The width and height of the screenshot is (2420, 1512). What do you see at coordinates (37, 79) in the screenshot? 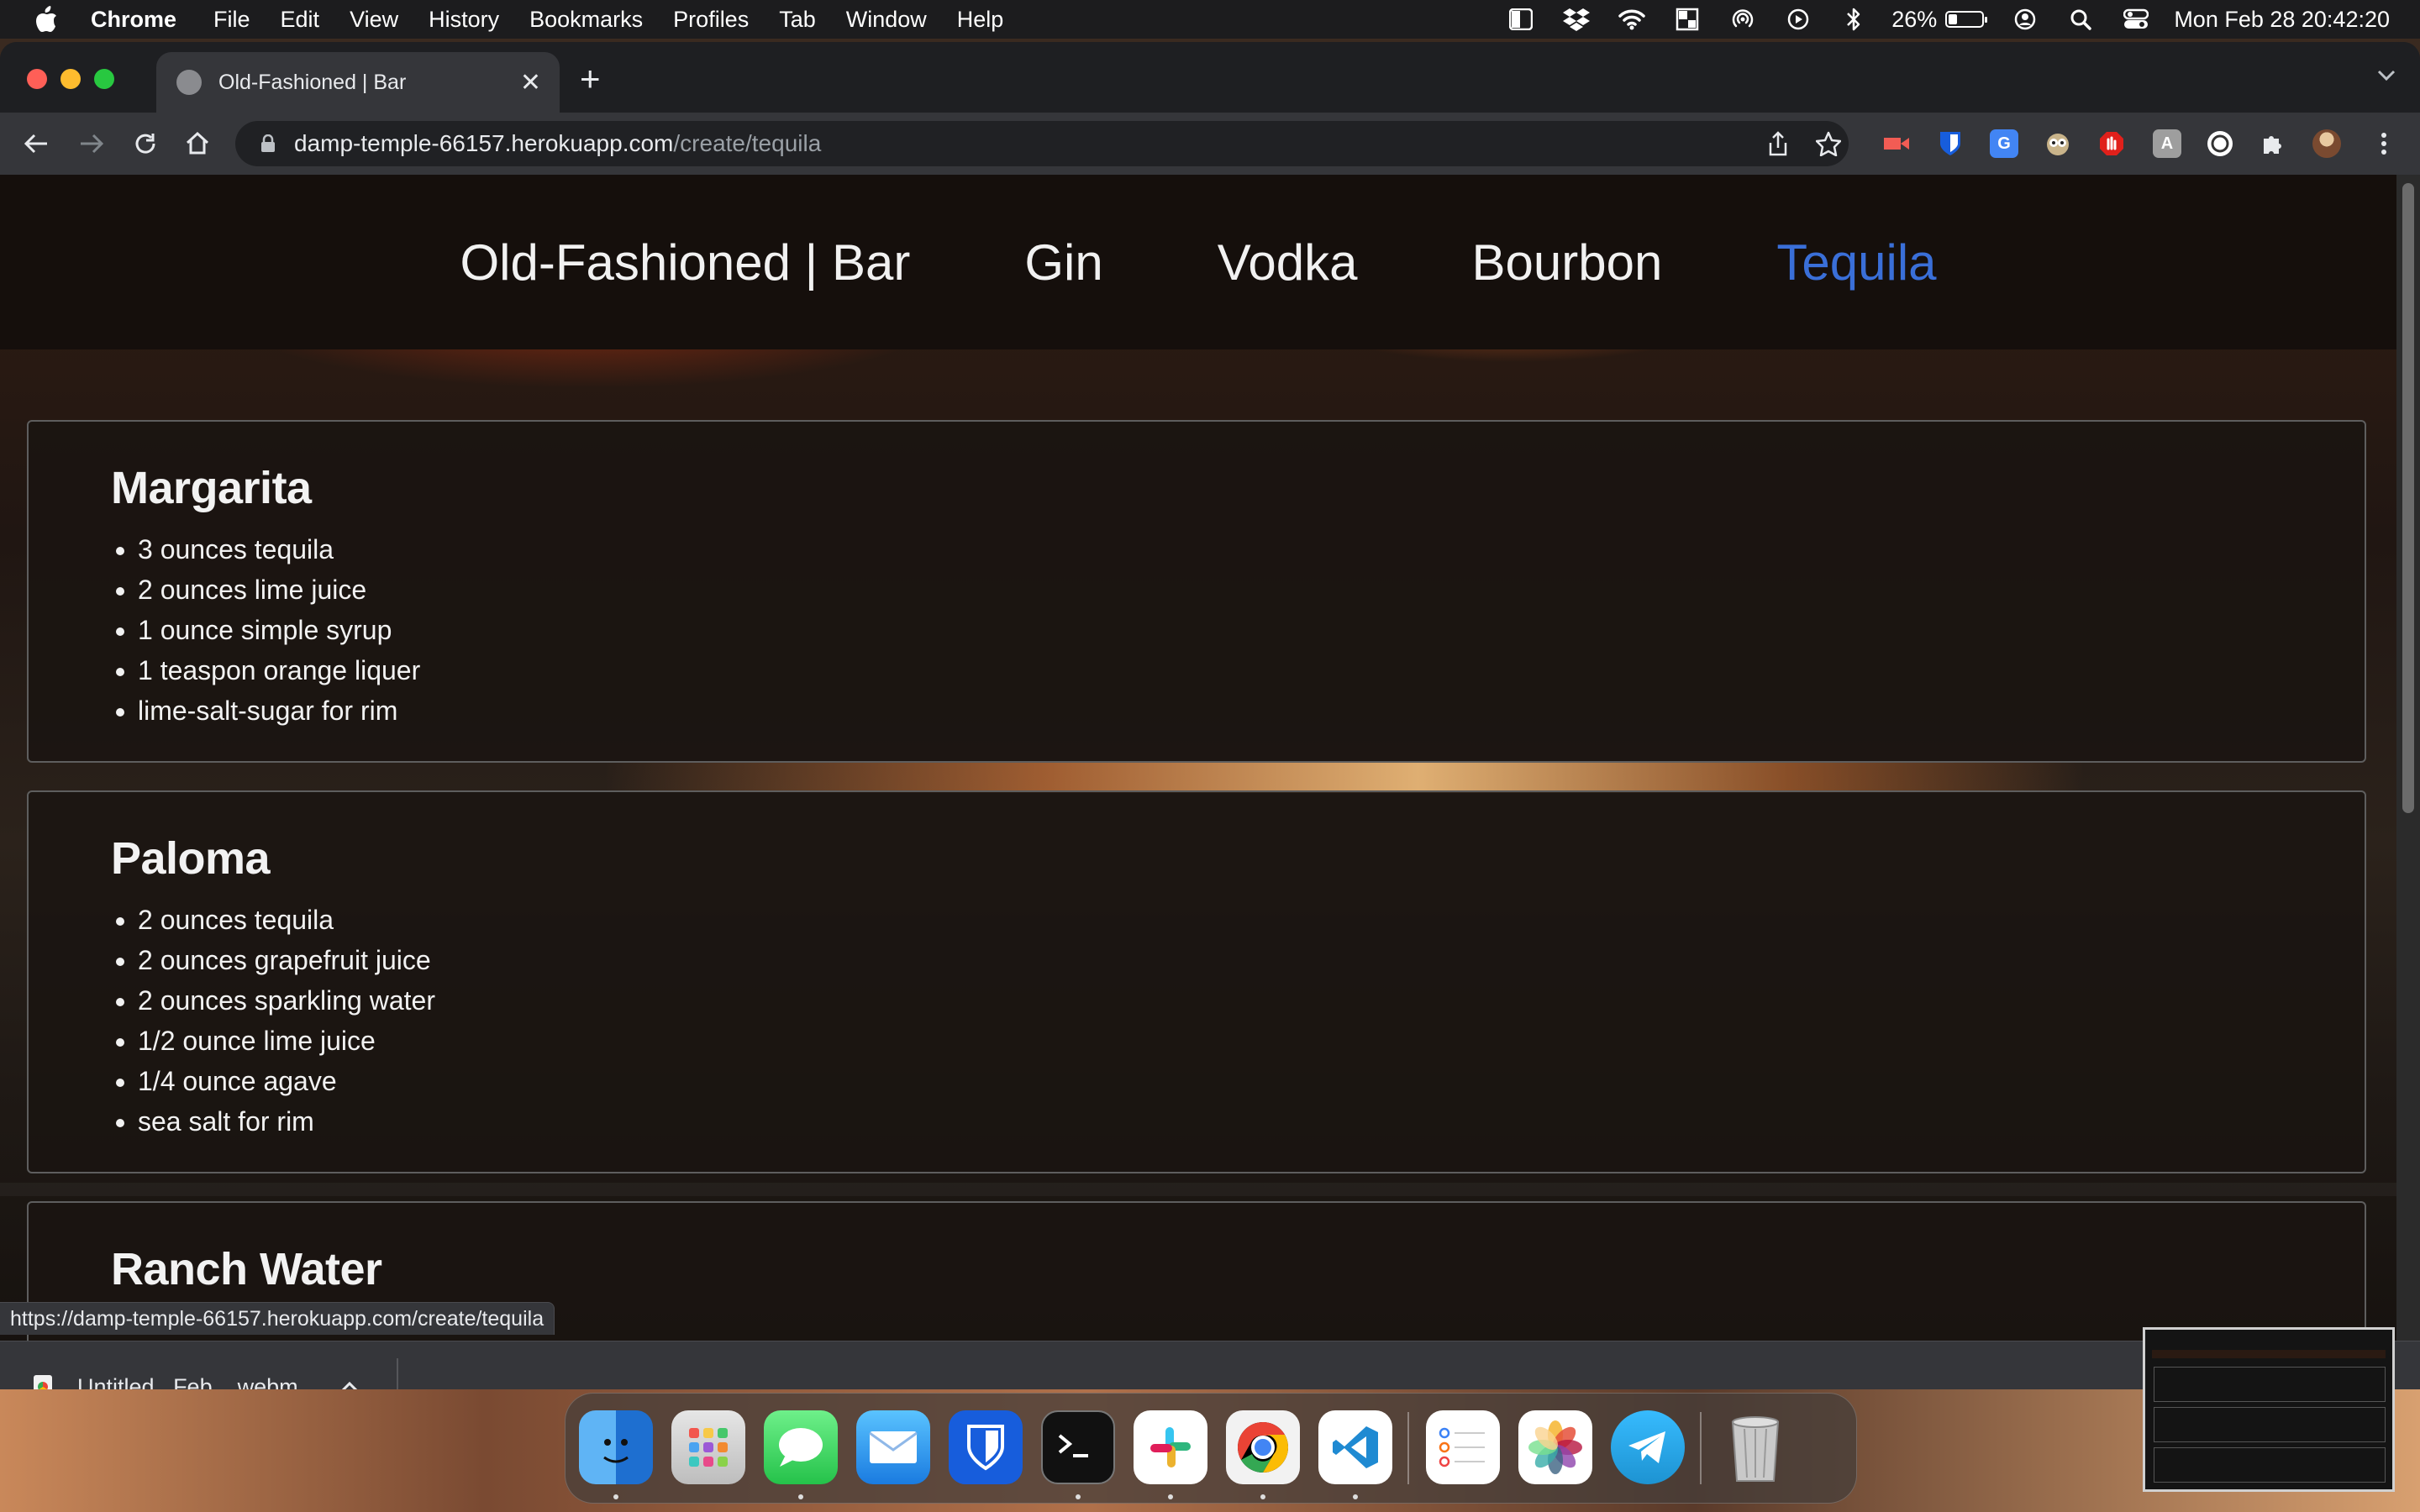
I see `close-window-button` at bounding box center [37, 79].